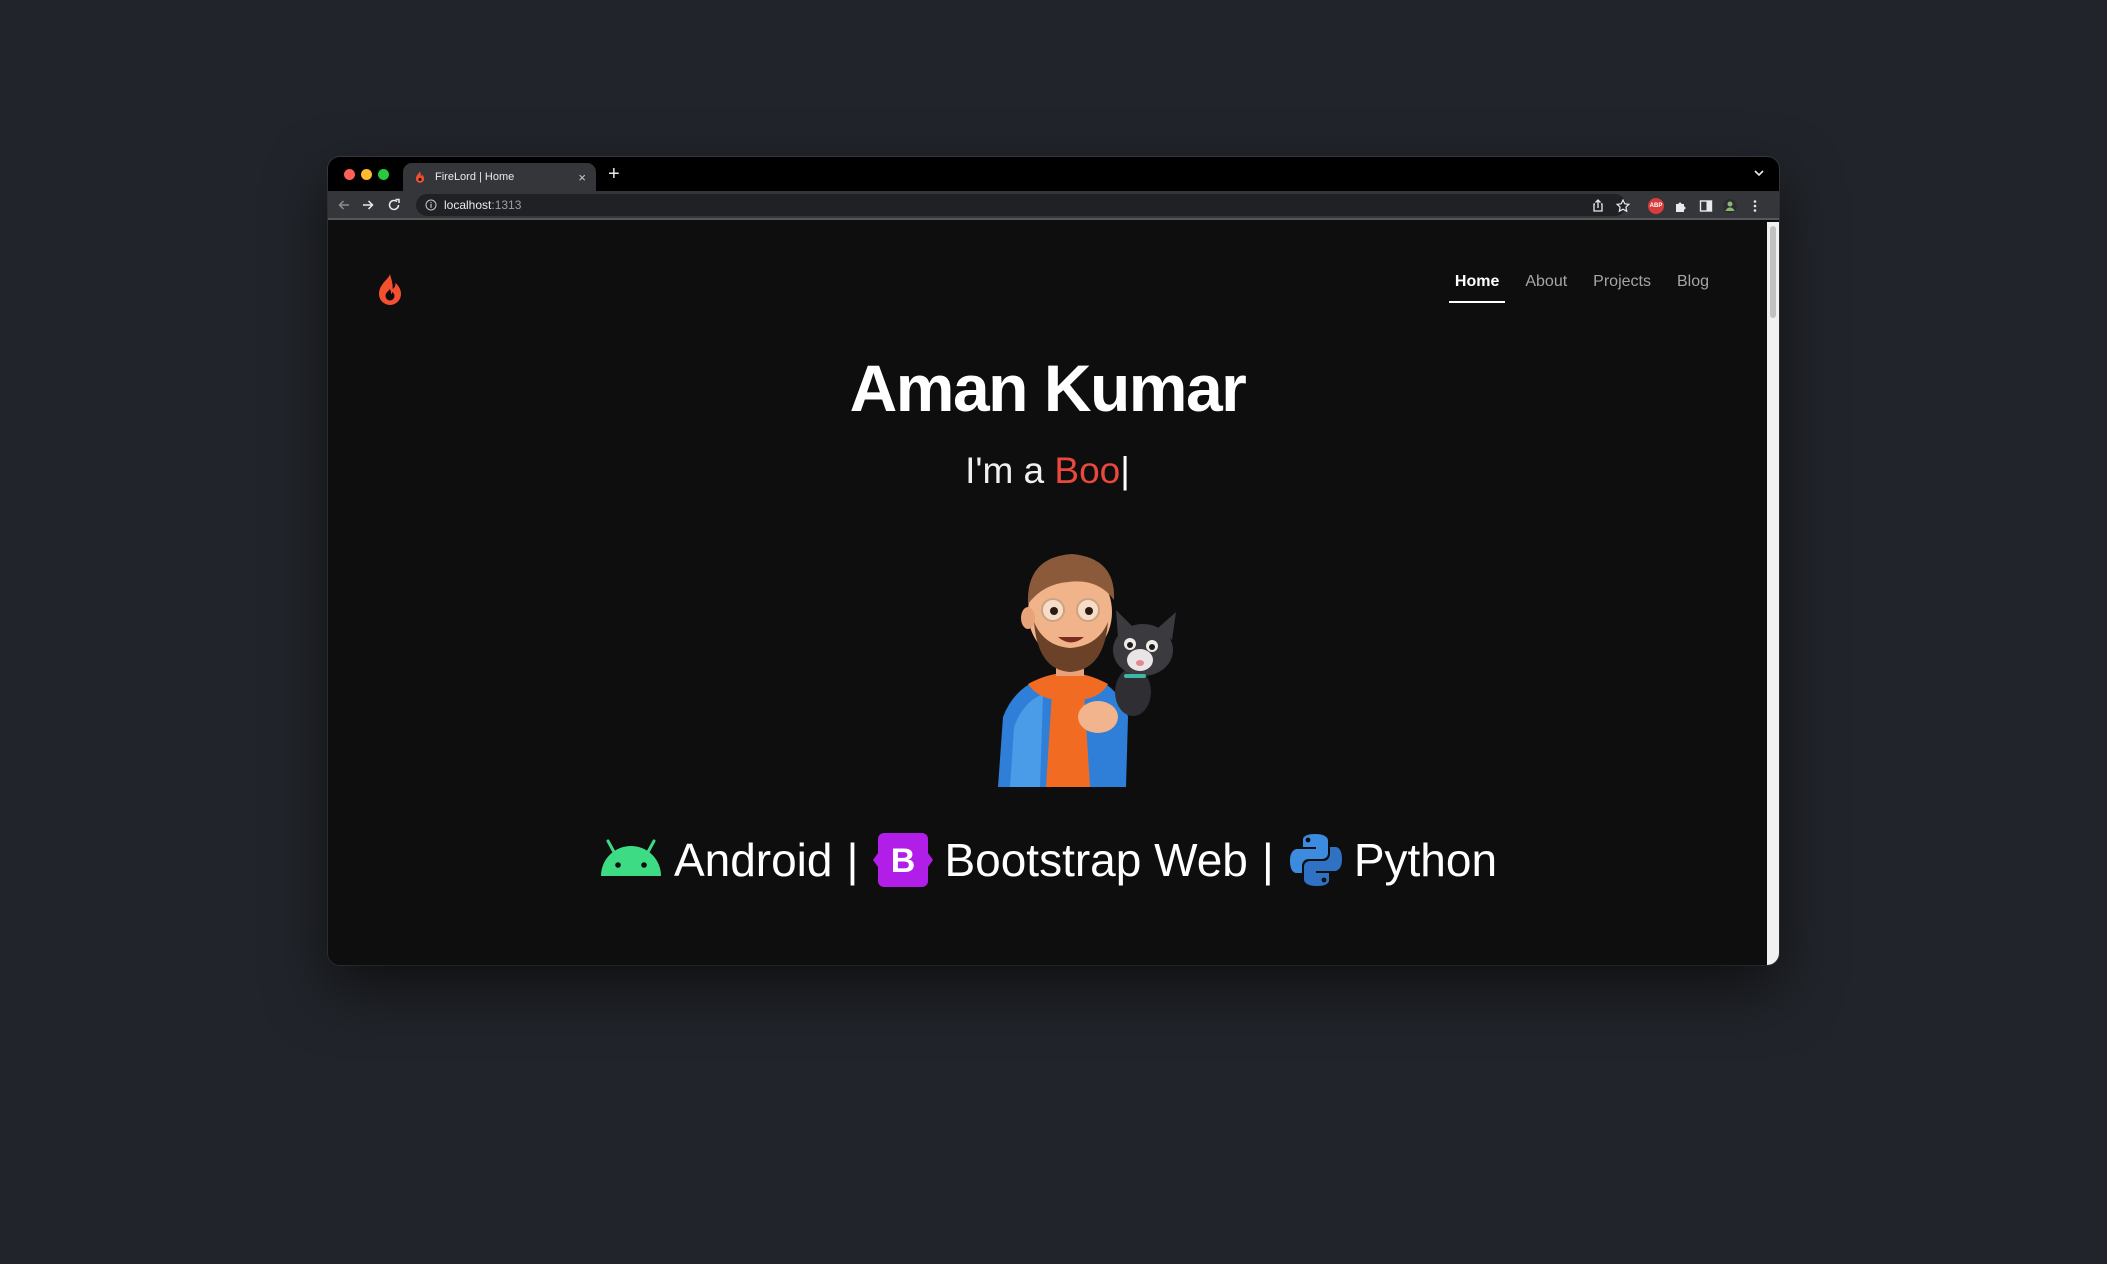  Describe the element at coordinates (1477, 288) in the screenshot. I see `nav-home-link: Home` at that location.